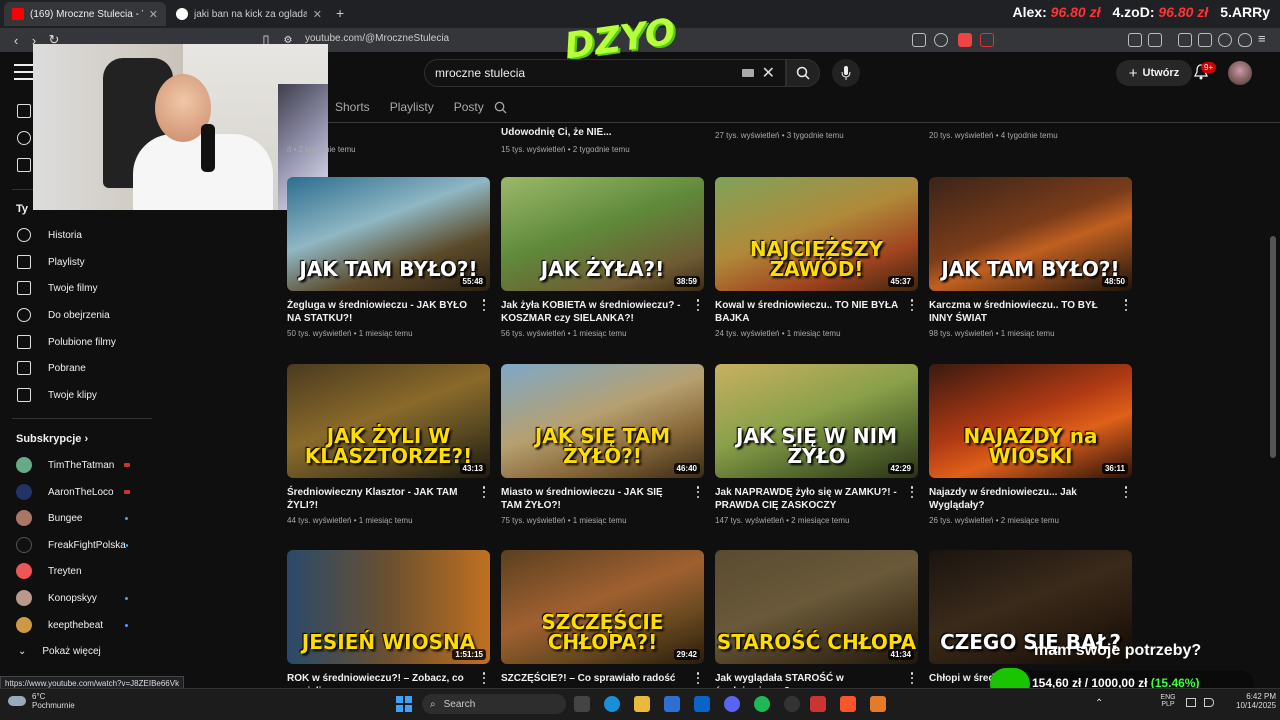  Describe the element at coordinates (1209, 702) in the screenshot. I see `volume-icon` at that location.